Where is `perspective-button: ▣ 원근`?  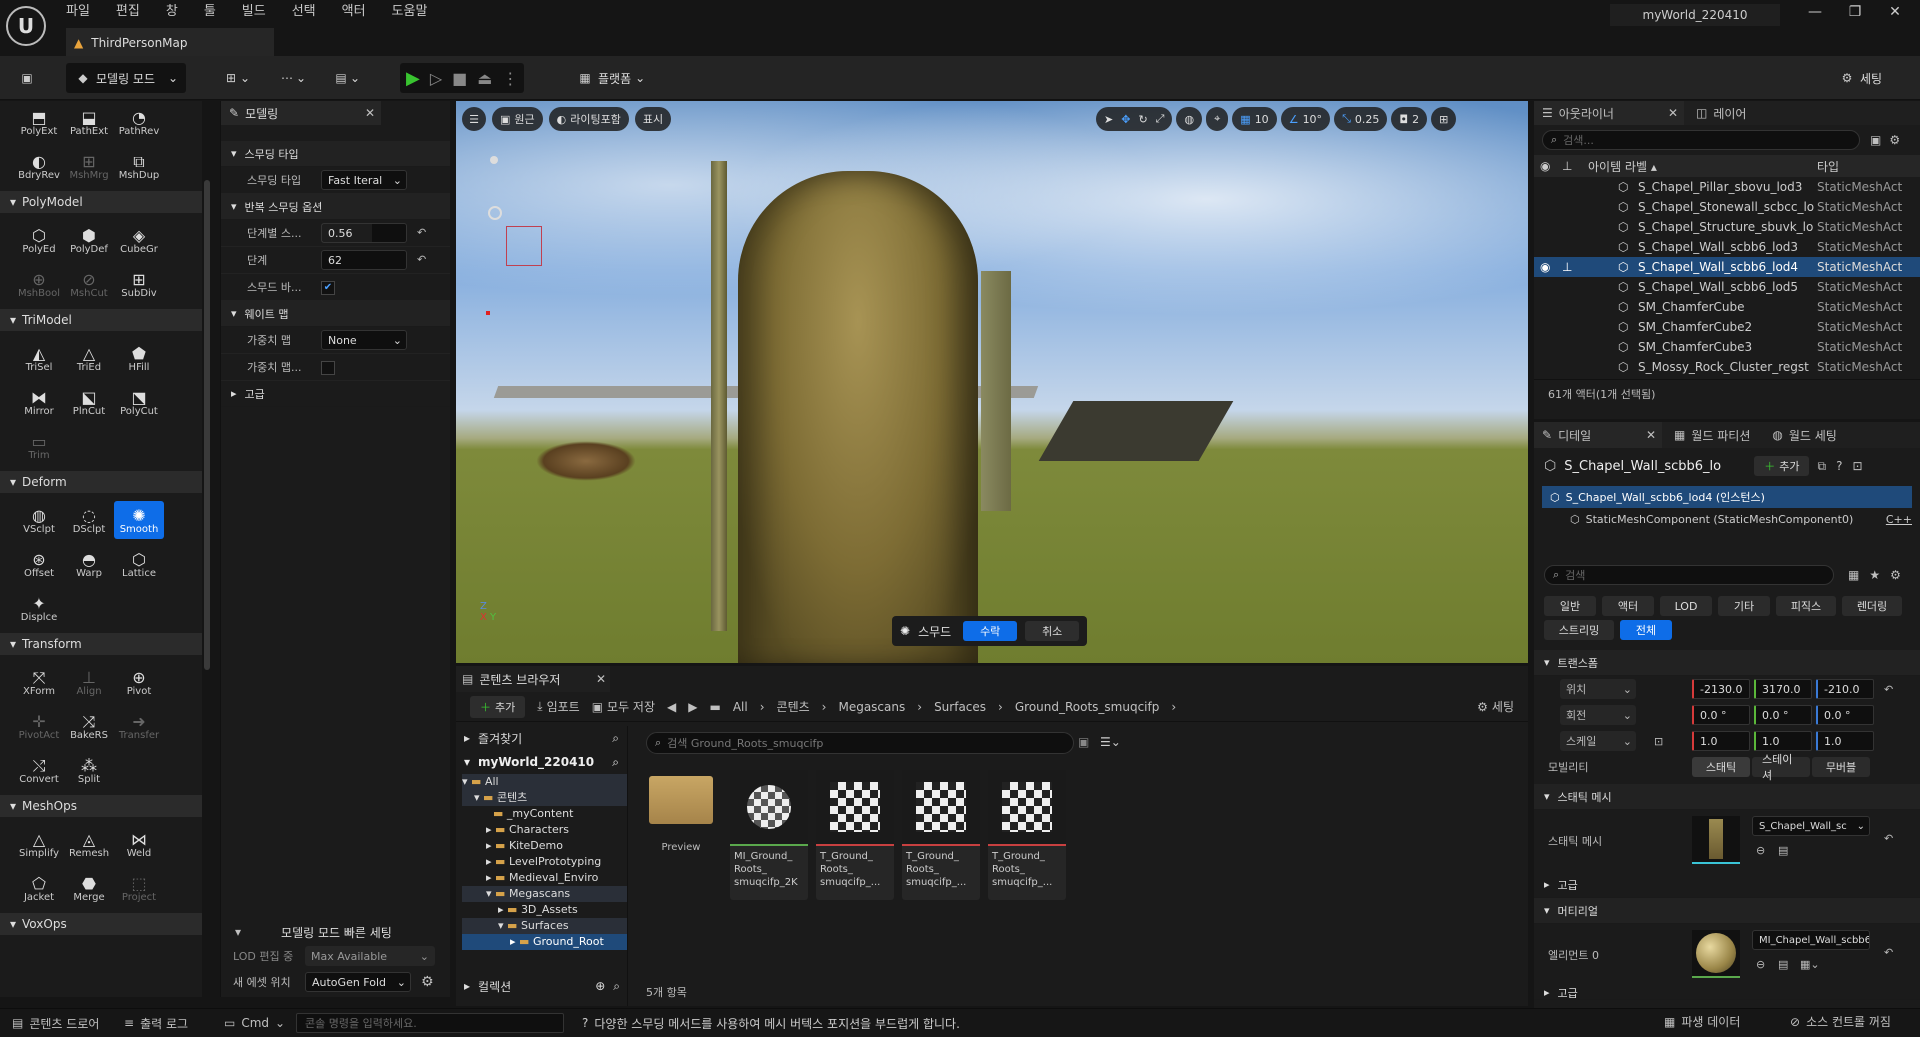
perspective-button: ▣ 원근 is located at coordinates (517, 119).